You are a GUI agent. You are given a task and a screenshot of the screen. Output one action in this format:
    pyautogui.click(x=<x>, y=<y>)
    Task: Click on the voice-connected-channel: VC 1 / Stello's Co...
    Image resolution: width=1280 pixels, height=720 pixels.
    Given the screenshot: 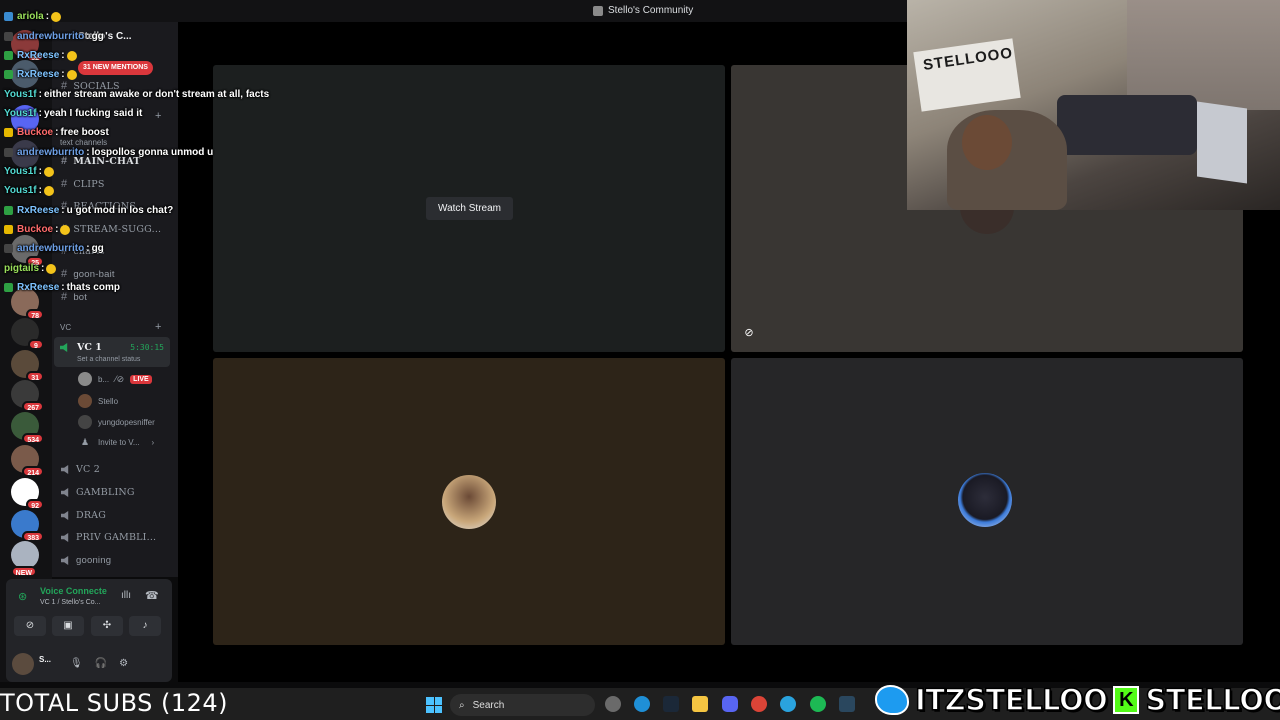 What is the action you would take?
    pyautogui.click(x=70, y=602)
    